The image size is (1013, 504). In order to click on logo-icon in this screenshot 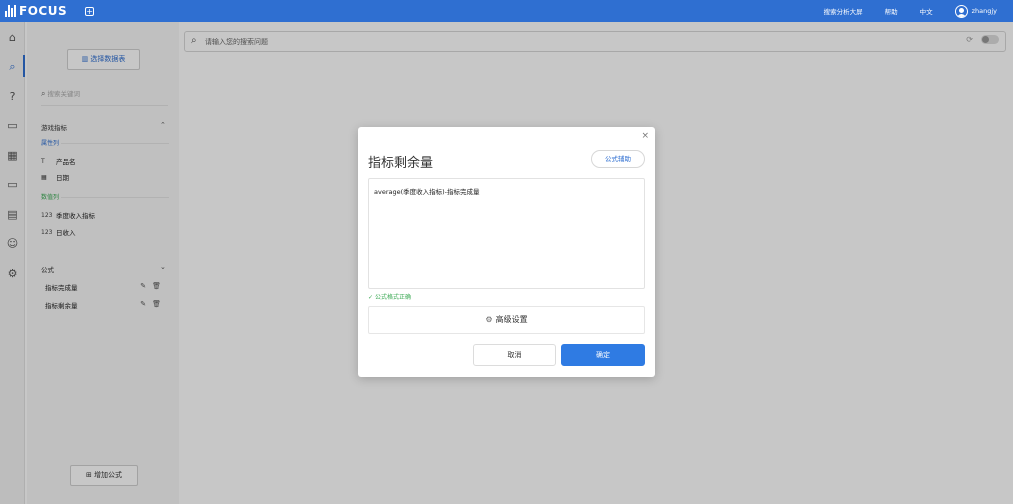, I will do `click(10, 11)`.